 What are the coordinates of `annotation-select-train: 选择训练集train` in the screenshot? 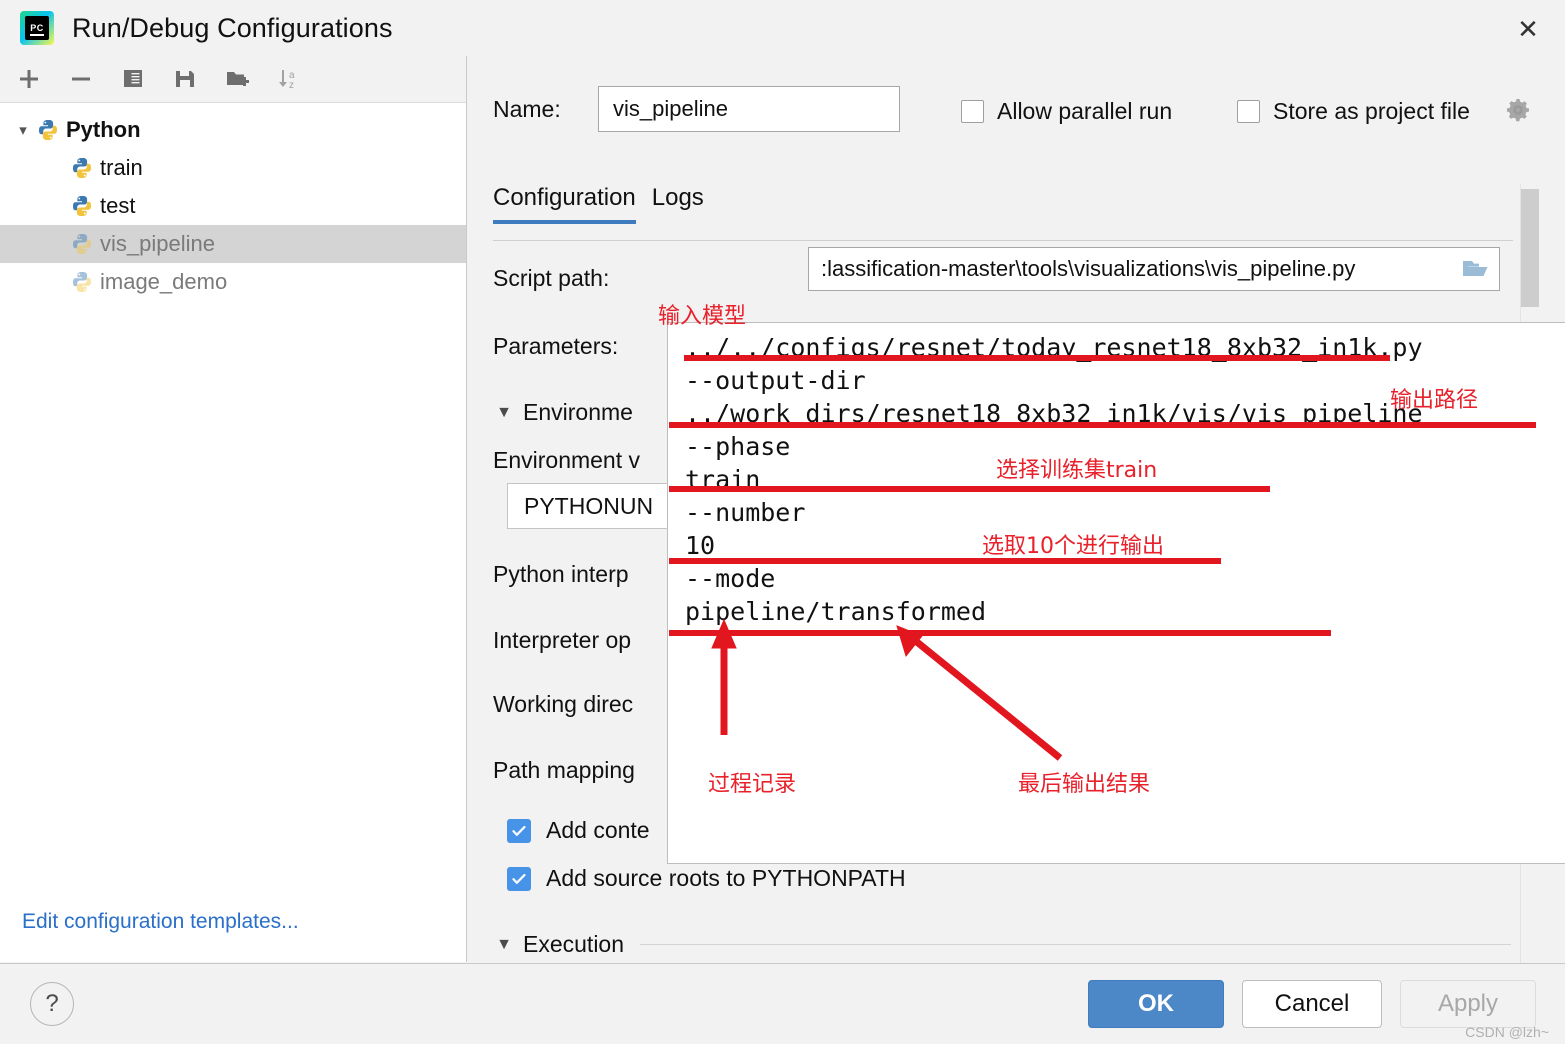 It's located at (1077, 470).